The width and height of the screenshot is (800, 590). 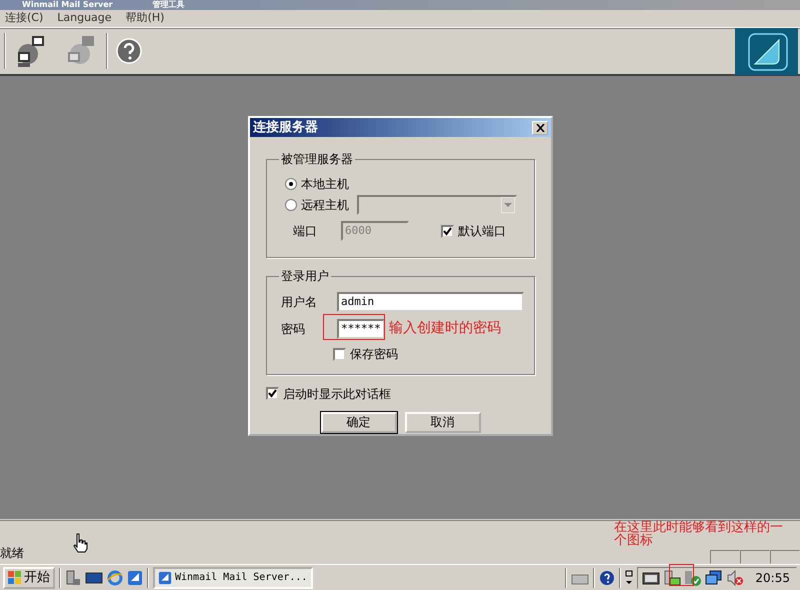 What do you see at coordinates (766, 51) in the screenshot?
I see `logo-icon` at bounding box center [766, 51].